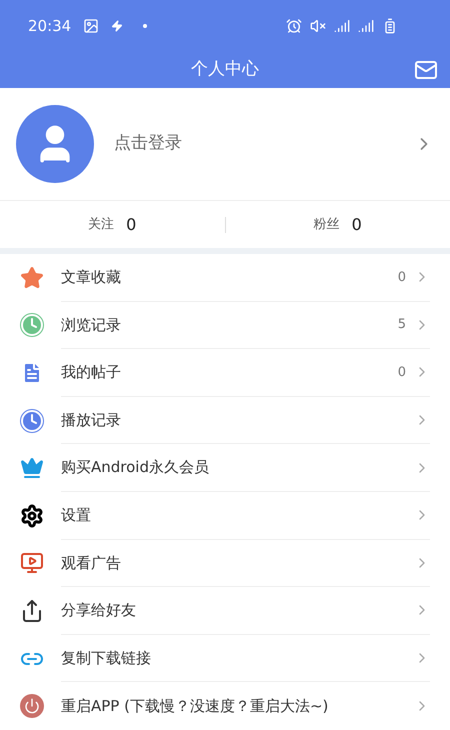  Describe the element at coordinates (135, 467) in the screenshot. I see `menu-label: 购买Android永久会员` at that location.